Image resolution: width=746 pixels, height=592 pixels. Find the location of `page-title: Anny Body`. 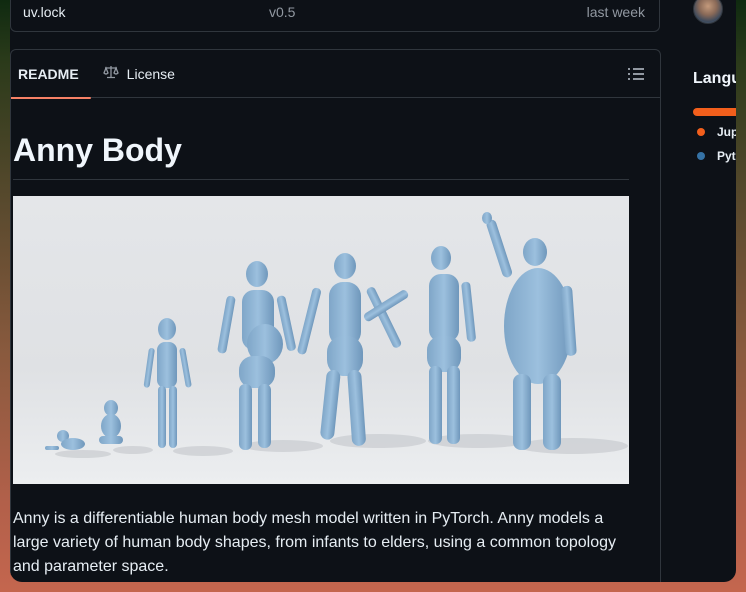

page-title: Anny Body is located at coordinates (321, 156).